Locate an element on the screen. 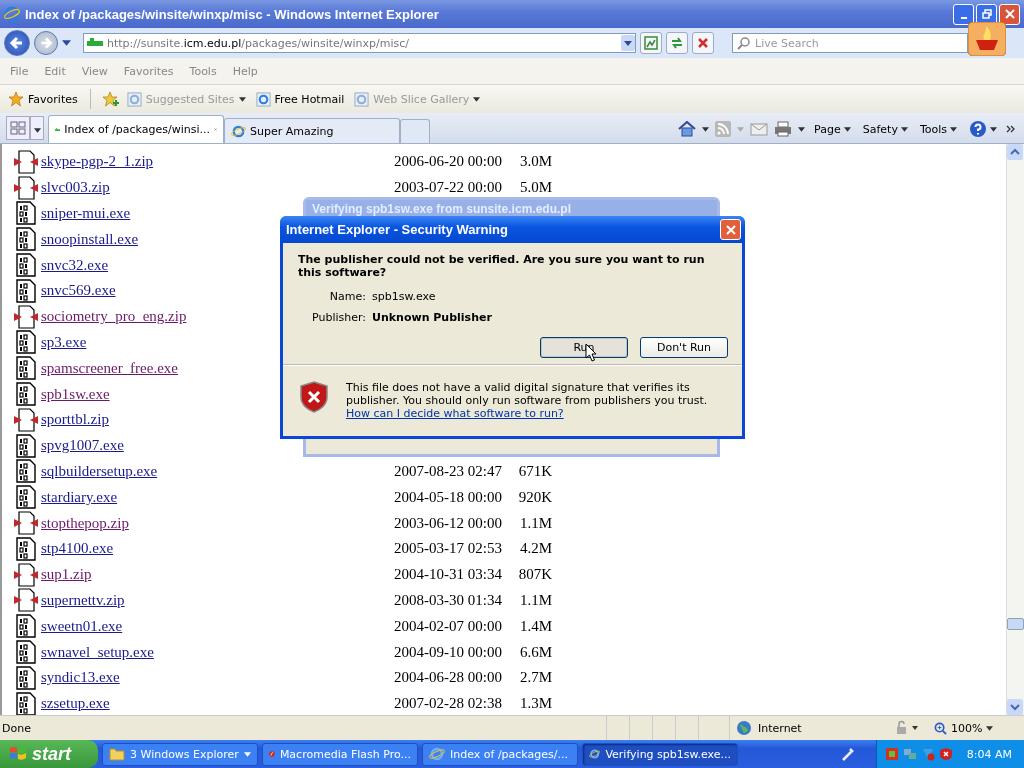 This screenshot has width=1024, height=768. page-icon is located at coordinates (95, 43).